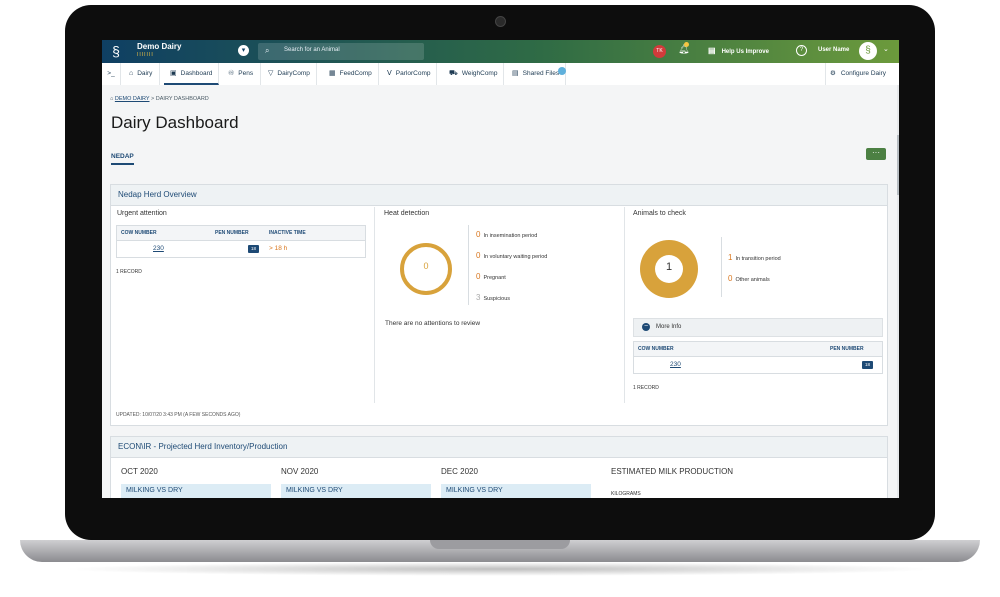  Describe the element at coordinates (801, 50) in the screenshot. I see `help-question-icon: ?` at that location.